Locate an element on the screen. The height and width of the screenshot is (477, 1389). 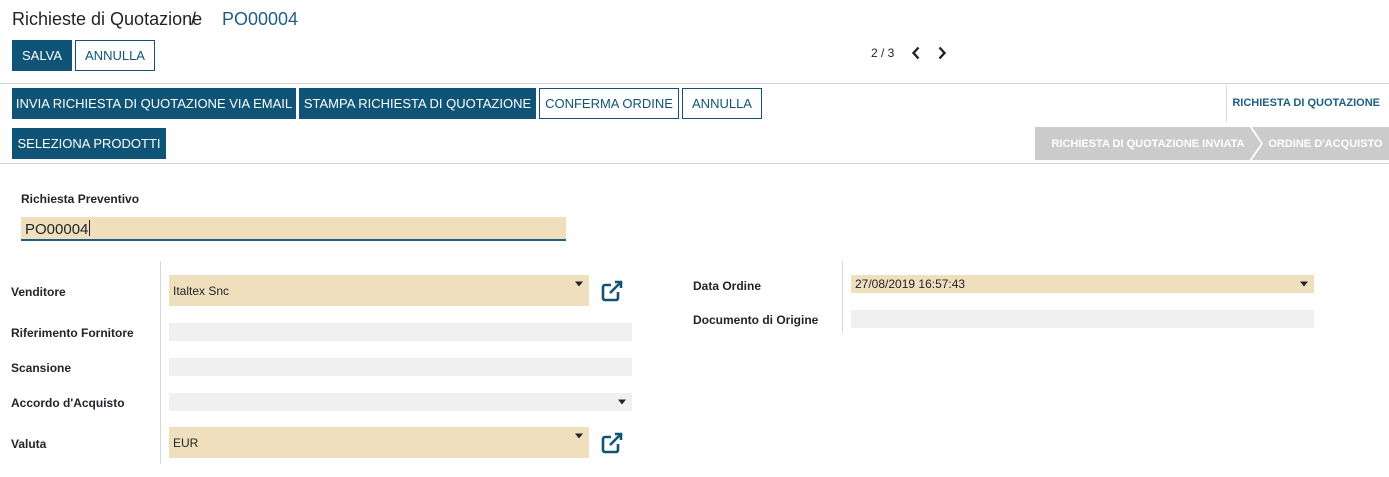
currency-select: EUR is located at coordinates (379, 442).